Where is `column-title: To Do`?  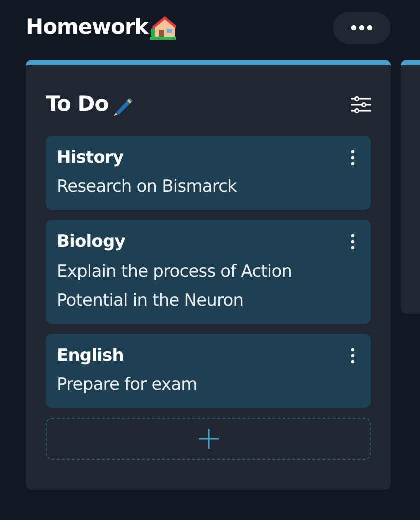
column-title: To Do is located at coordinates (77, 104).